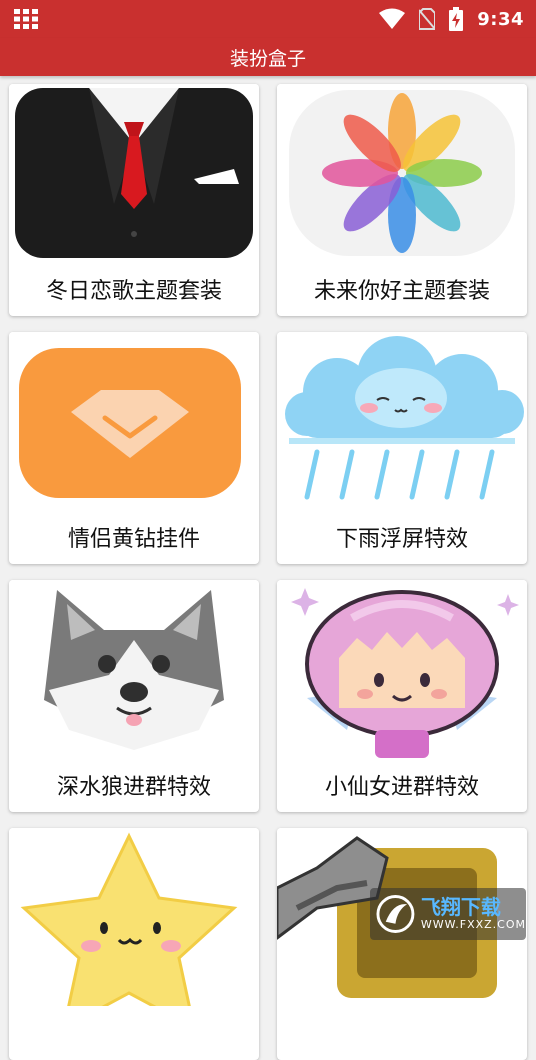 The height and width of the screenshot is (1060, 536). Describe the element at coordinates (402, 173) in the screenshot. I see `petal-flower-icon` at that location.